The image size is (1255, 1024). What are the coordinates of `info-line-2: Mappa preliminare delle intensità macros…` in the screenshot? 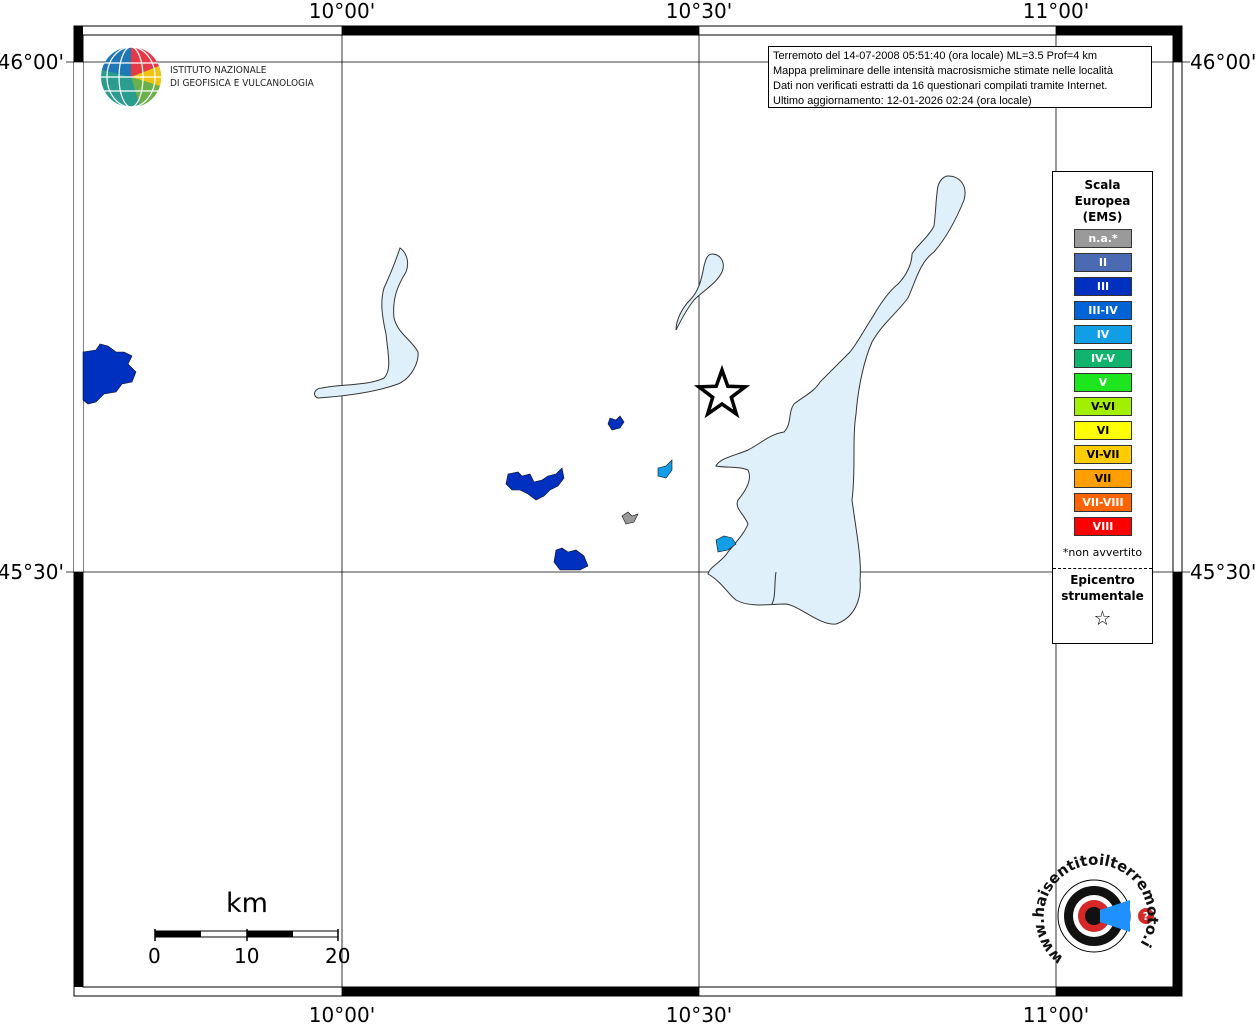 It's located at (943, 71).